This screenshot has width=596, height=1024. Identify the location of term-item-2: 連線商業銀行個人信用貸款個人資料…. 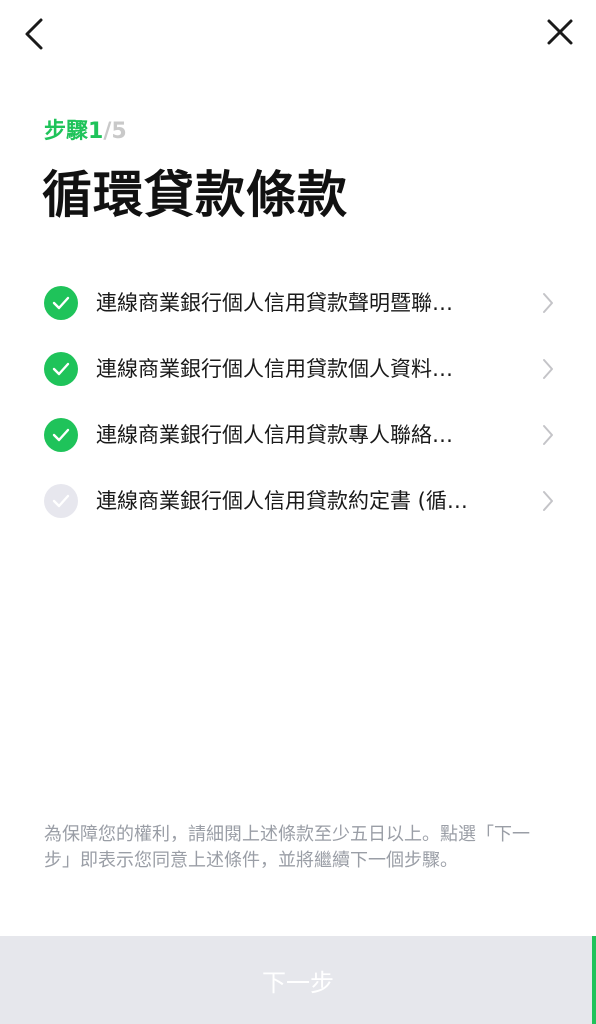
(298, 369).